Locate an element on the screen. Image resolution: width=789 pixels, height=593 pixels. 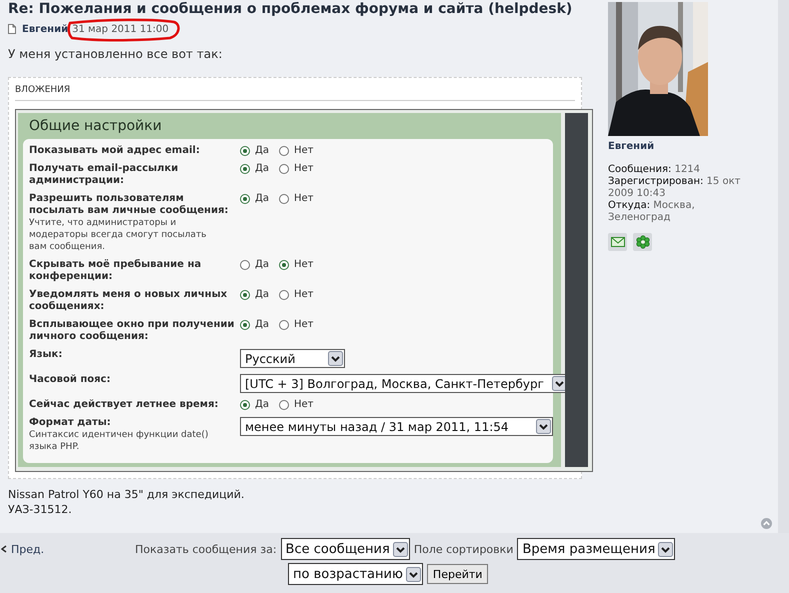
setting-label: Показывать мой адрес email: is located at coordinates (115, 151).